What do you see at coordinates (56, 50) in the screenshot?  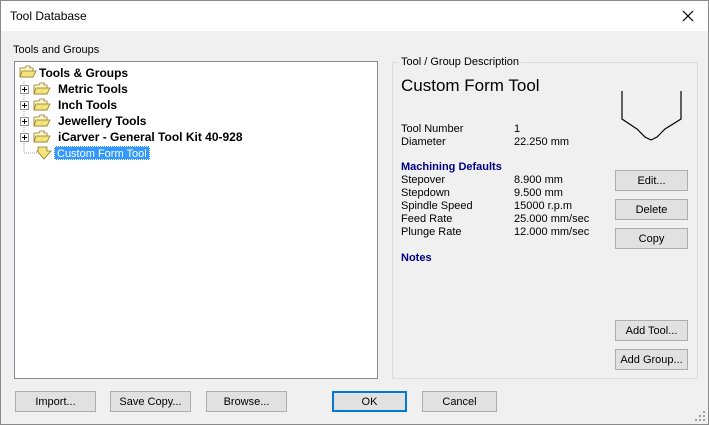 I see `tools-and-groups-label: Tools and Groups` at bounding box center [56, 50].